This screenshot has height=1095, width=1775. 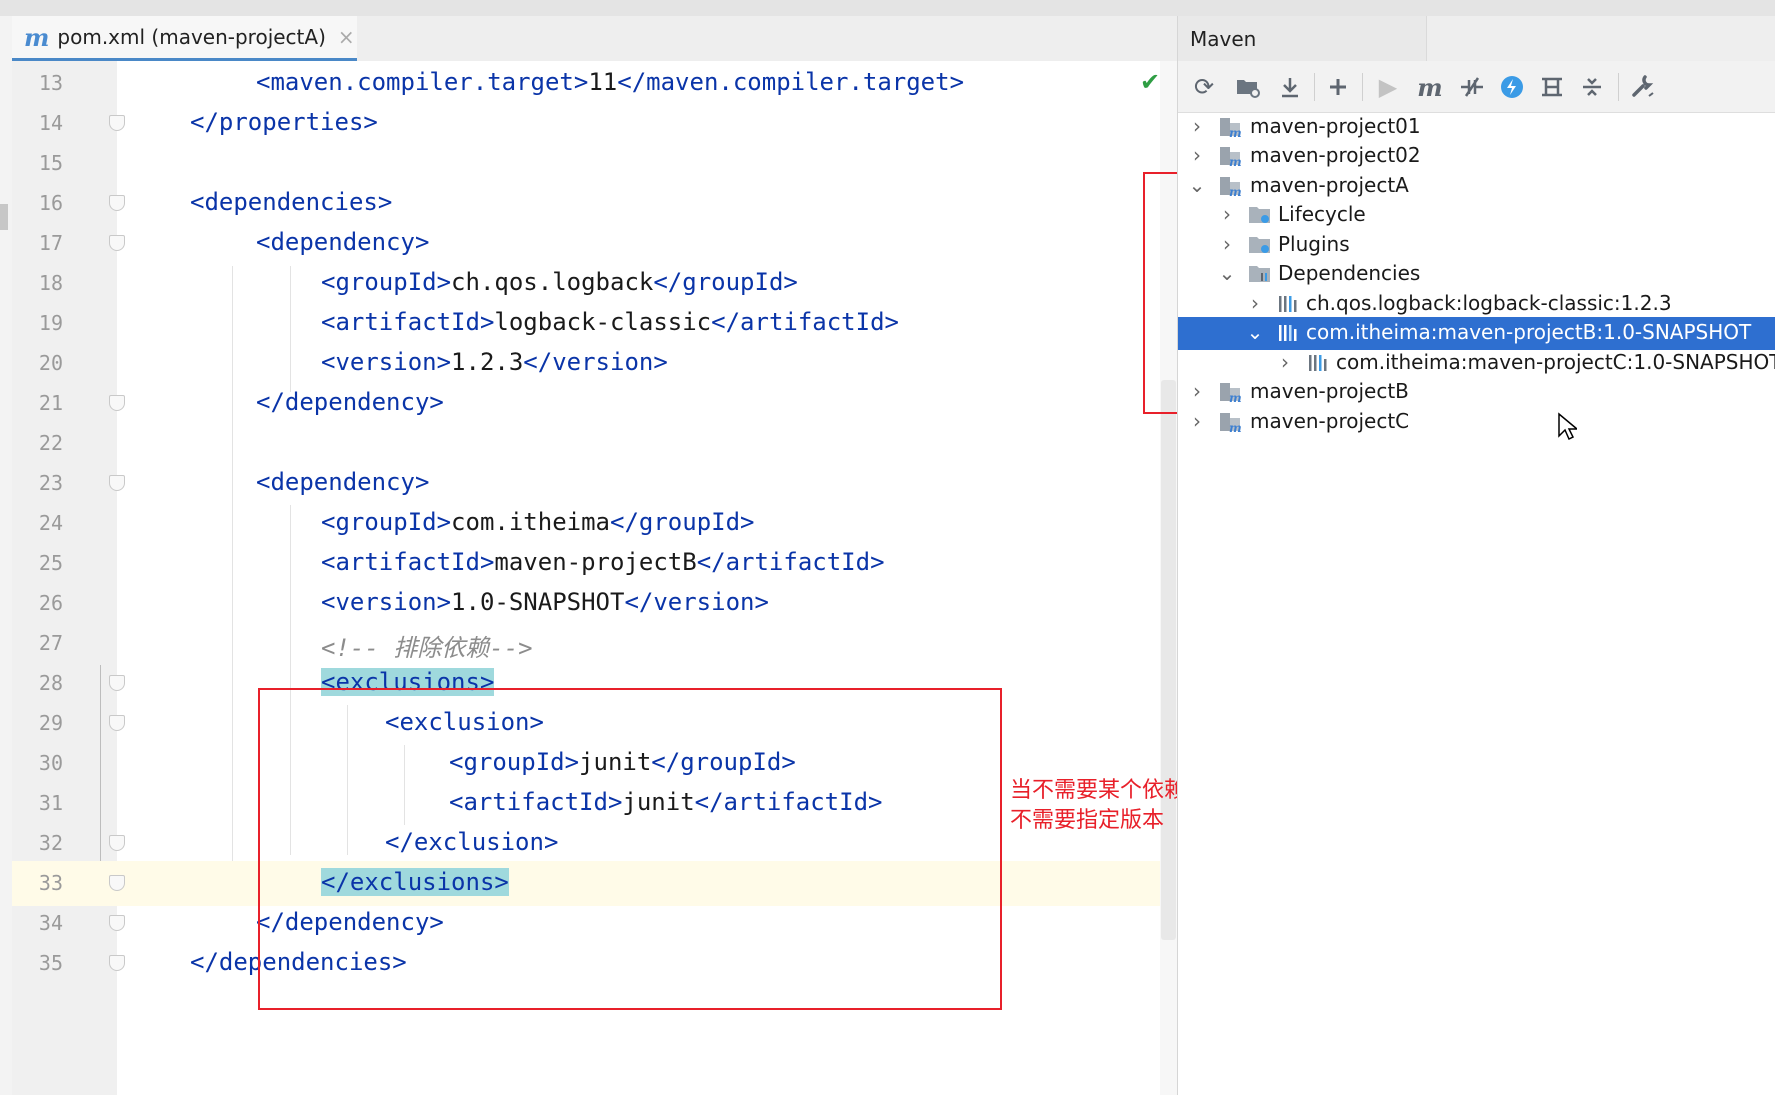 What do you see at coordinates (586, 243) in the screenshot?
I see `code-line: 17 <dependency>` at bounding box center [586, 243].